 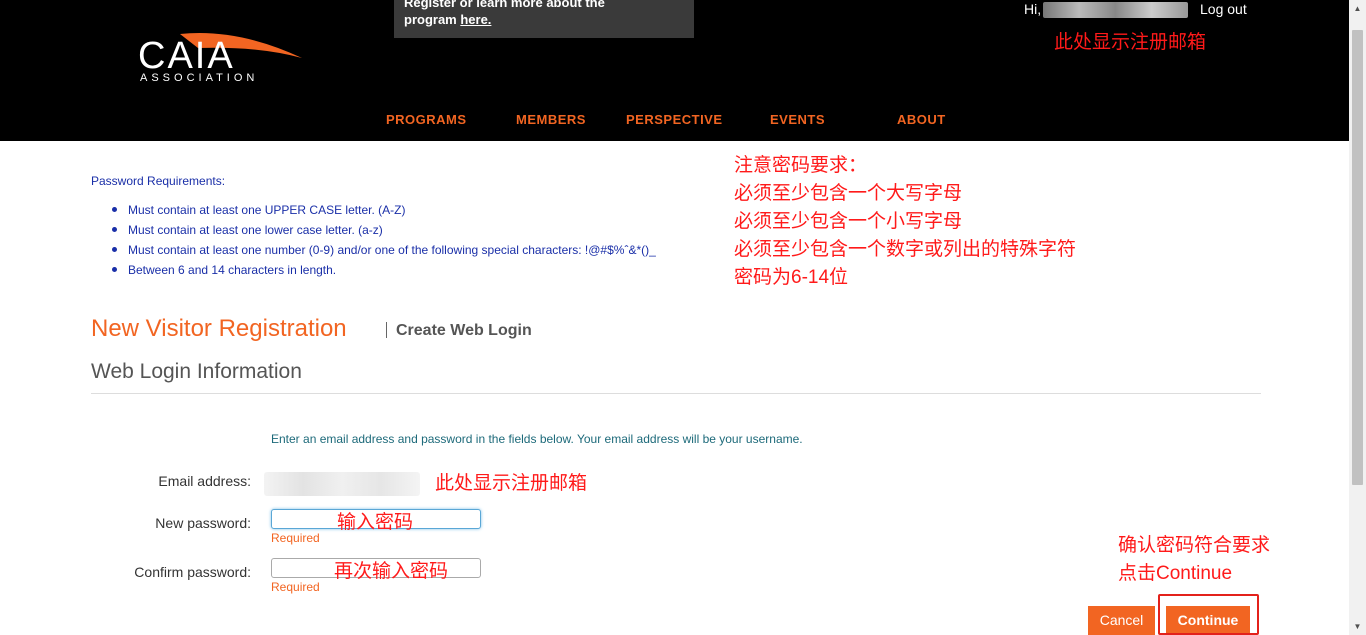 I want to click on annotation-email: 此处显示注册邮箱, so click(x=511, y=483).